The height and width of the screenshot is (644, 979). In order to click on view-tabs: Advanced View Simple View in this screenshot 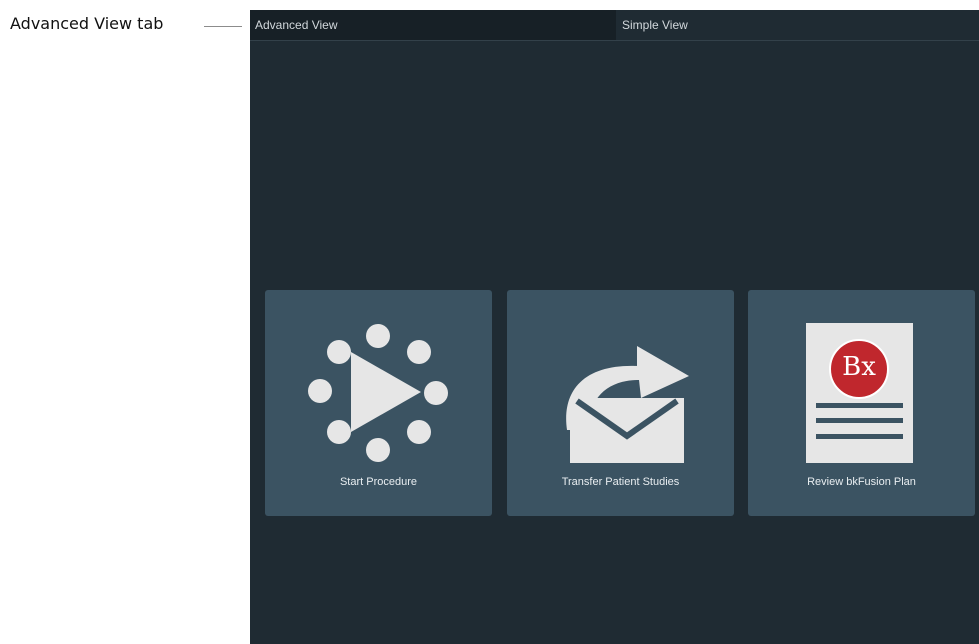, I will do `click(614, 25)`.